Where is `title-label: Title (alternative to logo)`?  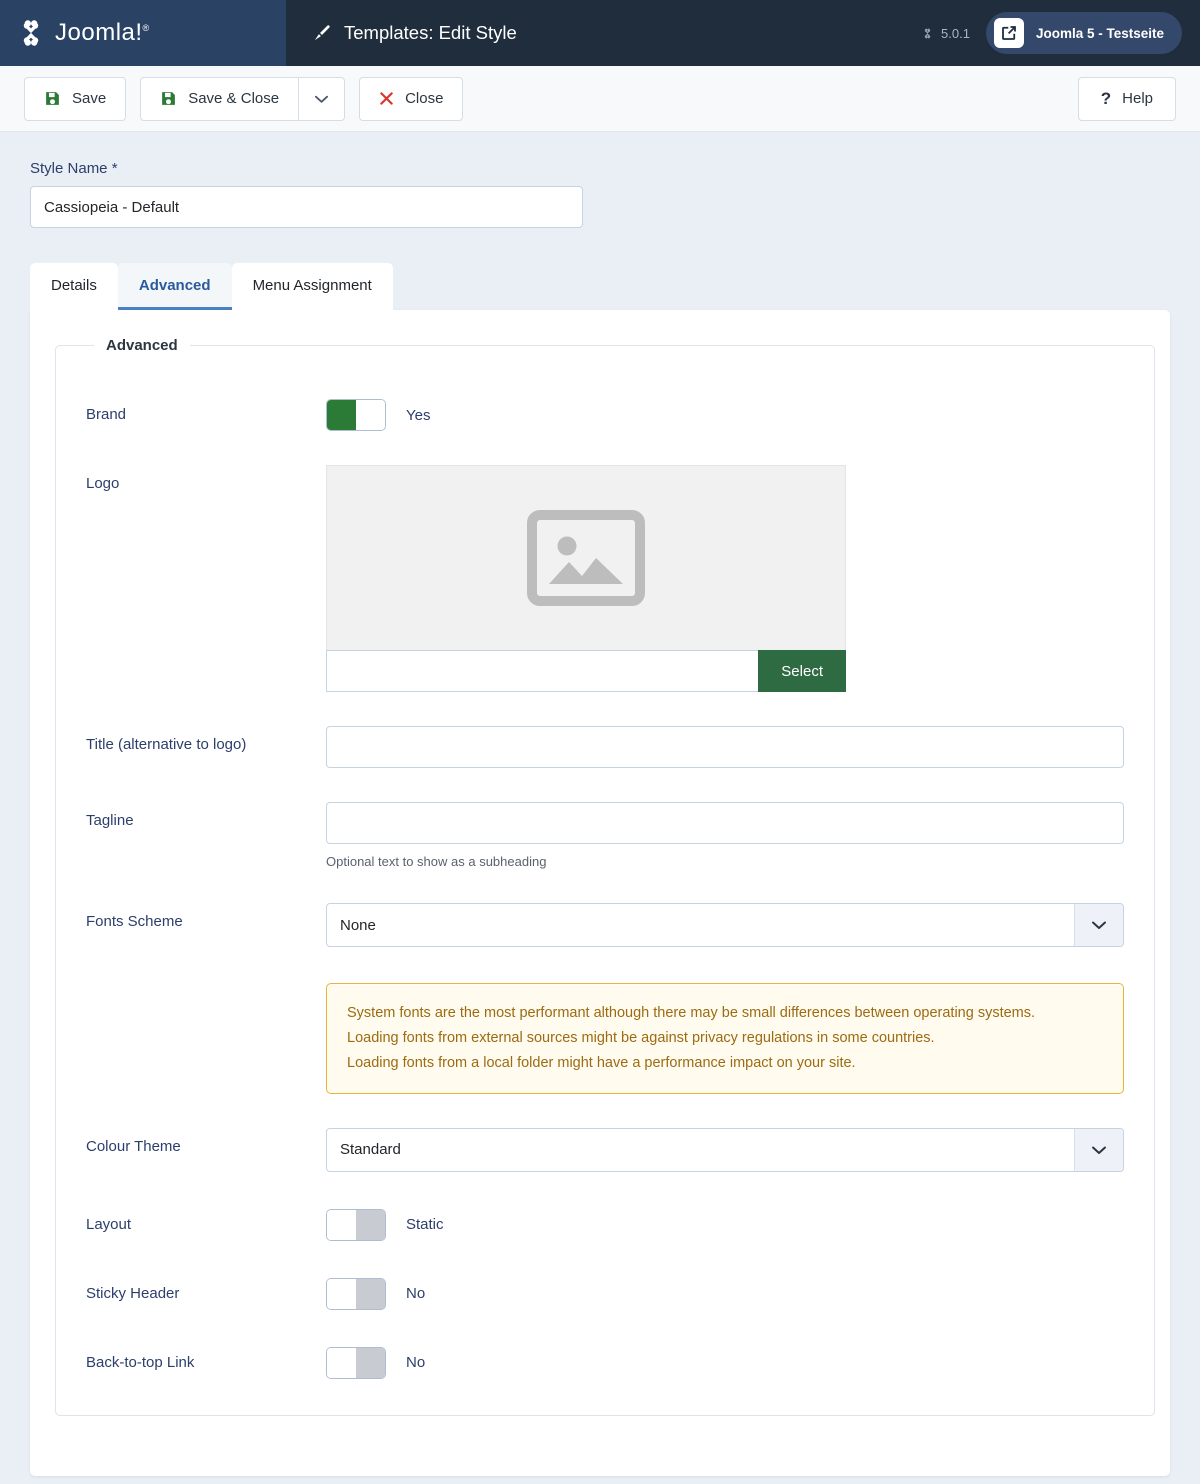 title-label: Title (alternative to logo) is located at coordinates (166, 744).